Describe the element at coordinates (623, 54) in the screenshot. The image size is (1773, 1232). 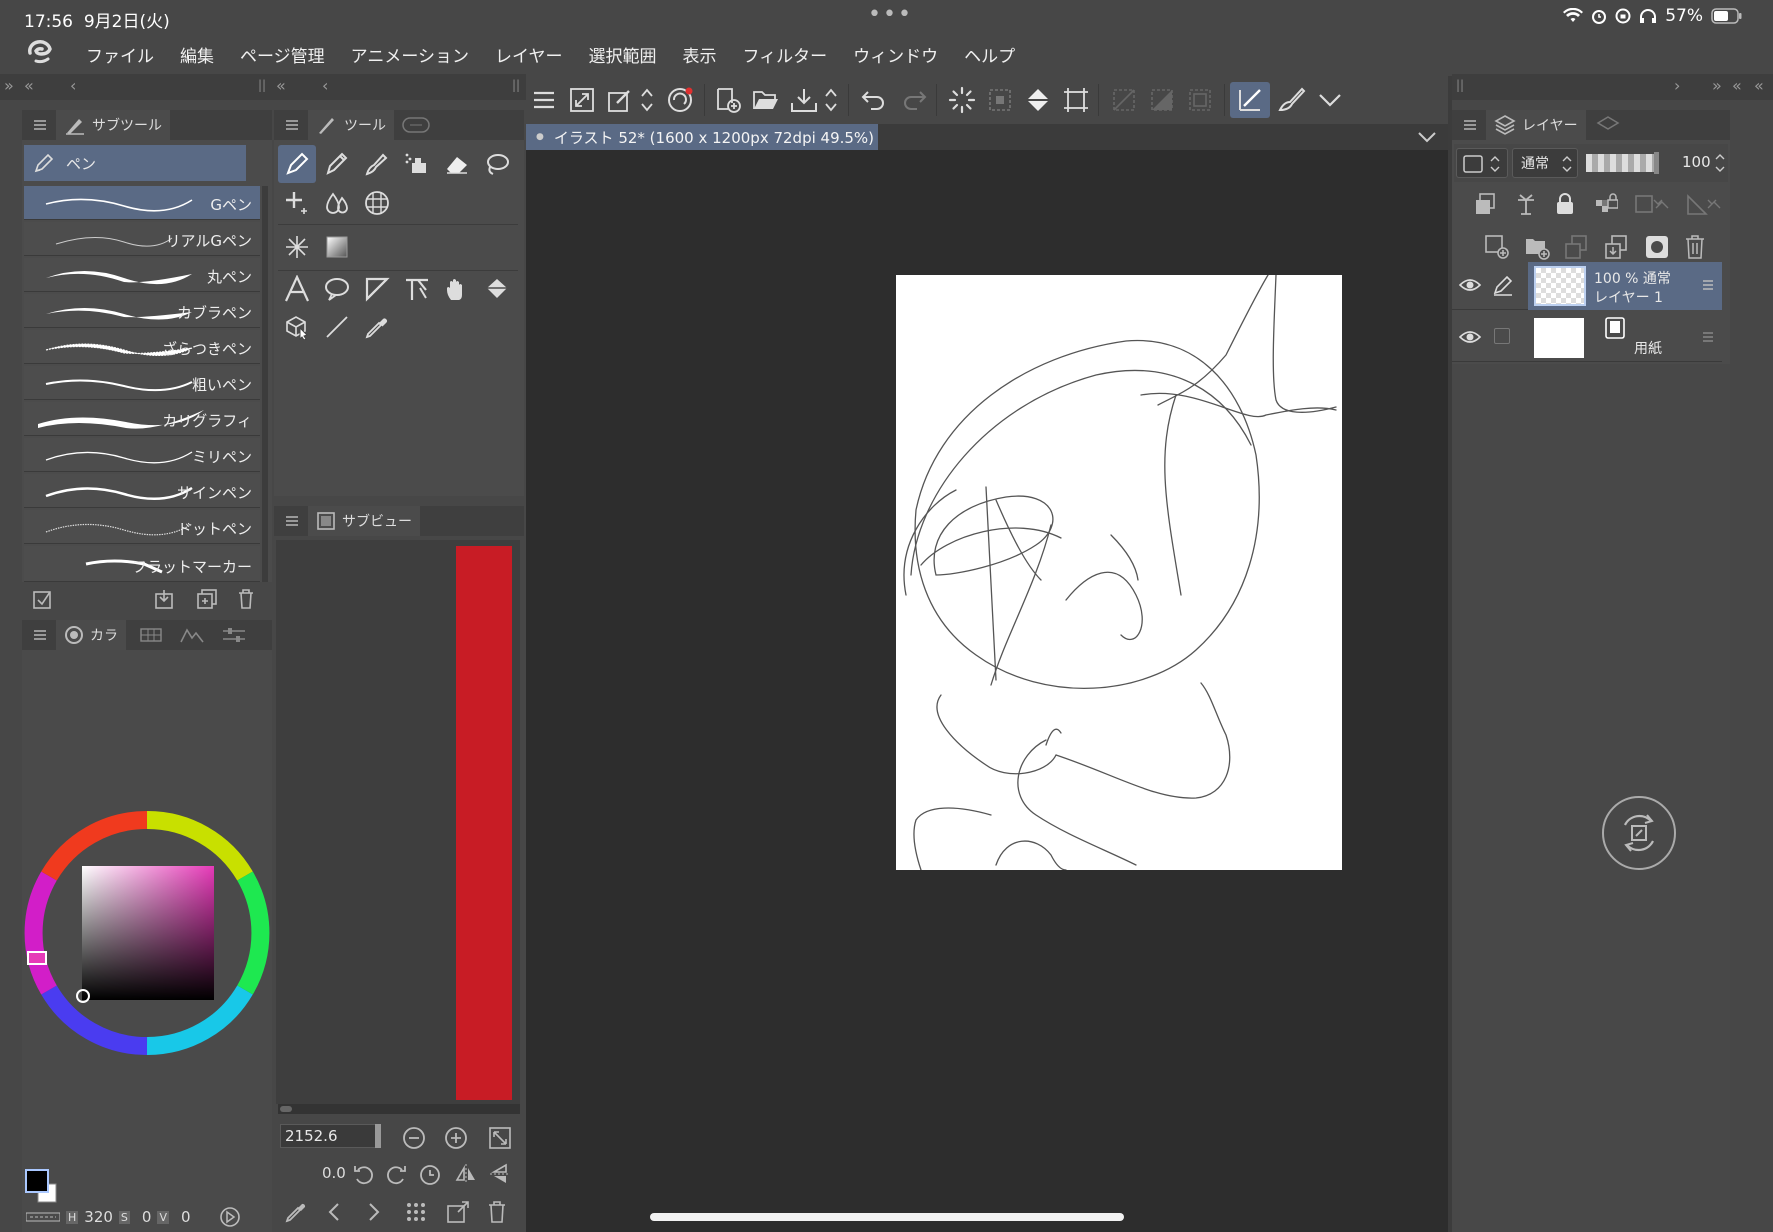
I see `menu-selection: 選択範囲` at that location.